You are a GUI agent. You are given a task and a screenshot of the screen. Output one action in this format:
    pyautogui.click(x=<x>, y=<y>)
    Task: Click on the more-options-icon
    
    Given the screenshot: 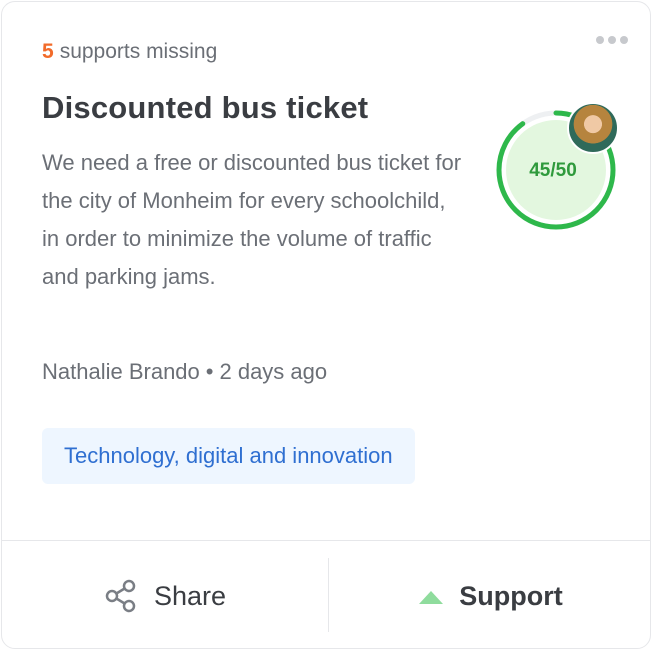 What is the action you would take?
    pyautogui.click(x=612, y=40)
    